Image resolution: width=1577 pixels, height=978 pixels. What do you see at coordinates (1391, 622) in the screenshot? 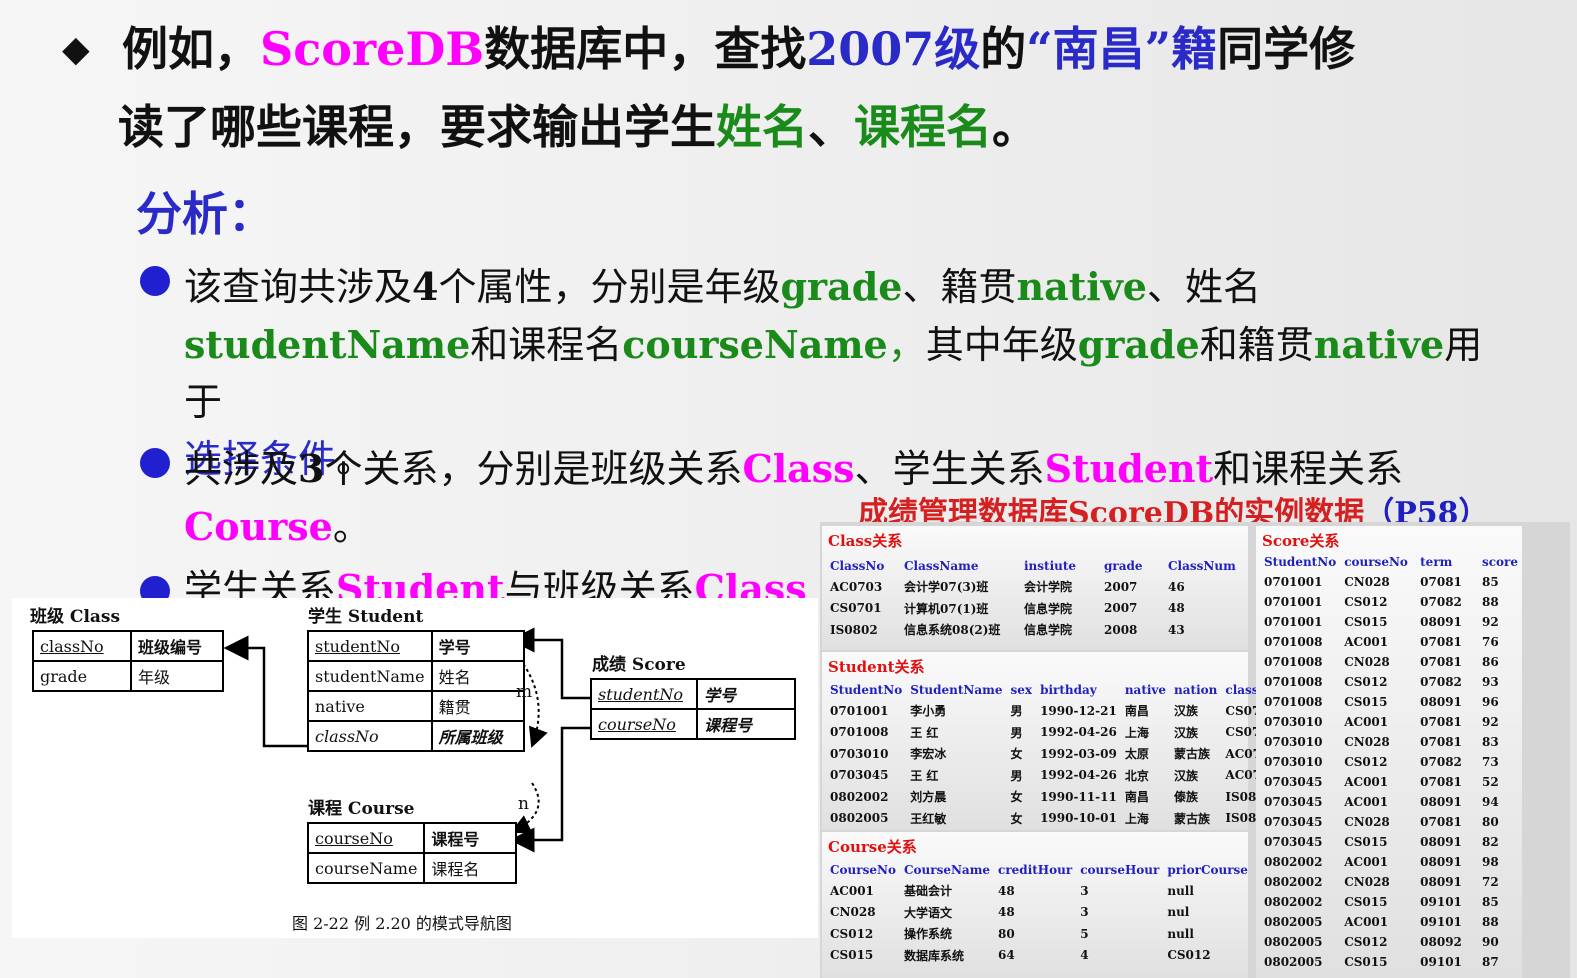
I see `table-row: 0701001 CS015 08091 92` at bounding box center [1391, 622].